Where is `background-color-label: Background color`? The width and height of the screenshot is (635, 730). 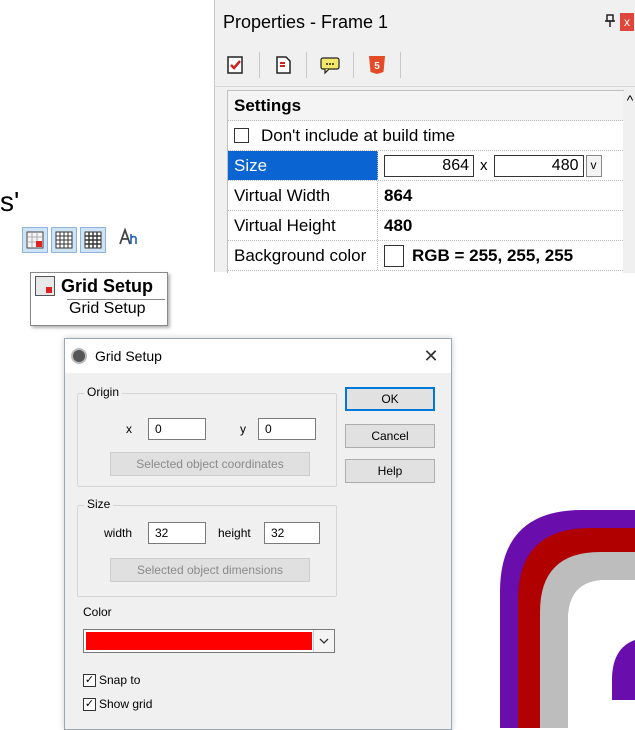
background-color-label: Background color is located at coordinates (303, 255).